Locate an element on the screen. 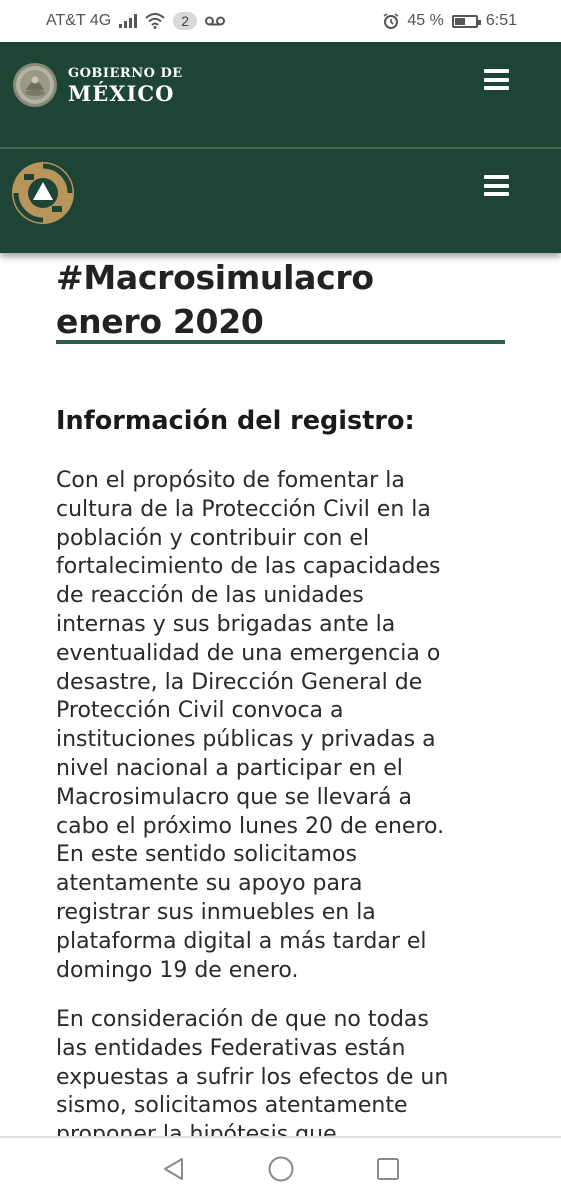  pc-header is located at coordinates (280, 201).